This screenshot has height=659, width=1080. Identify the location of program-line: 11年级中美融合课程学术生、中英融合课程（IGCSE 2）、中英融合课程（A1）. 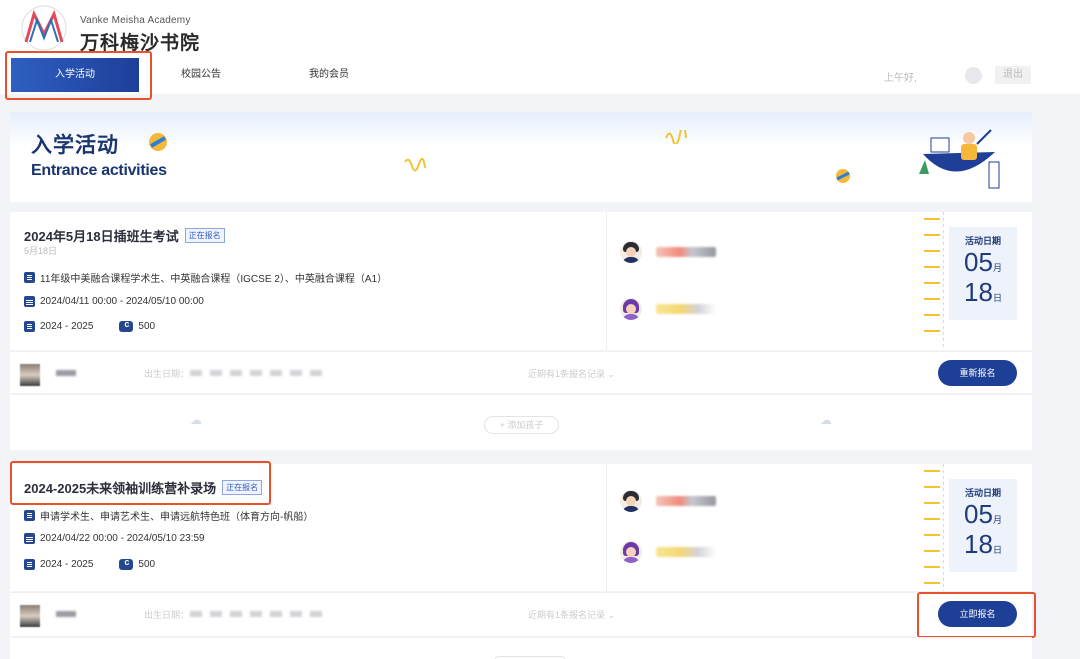
(205, 277).